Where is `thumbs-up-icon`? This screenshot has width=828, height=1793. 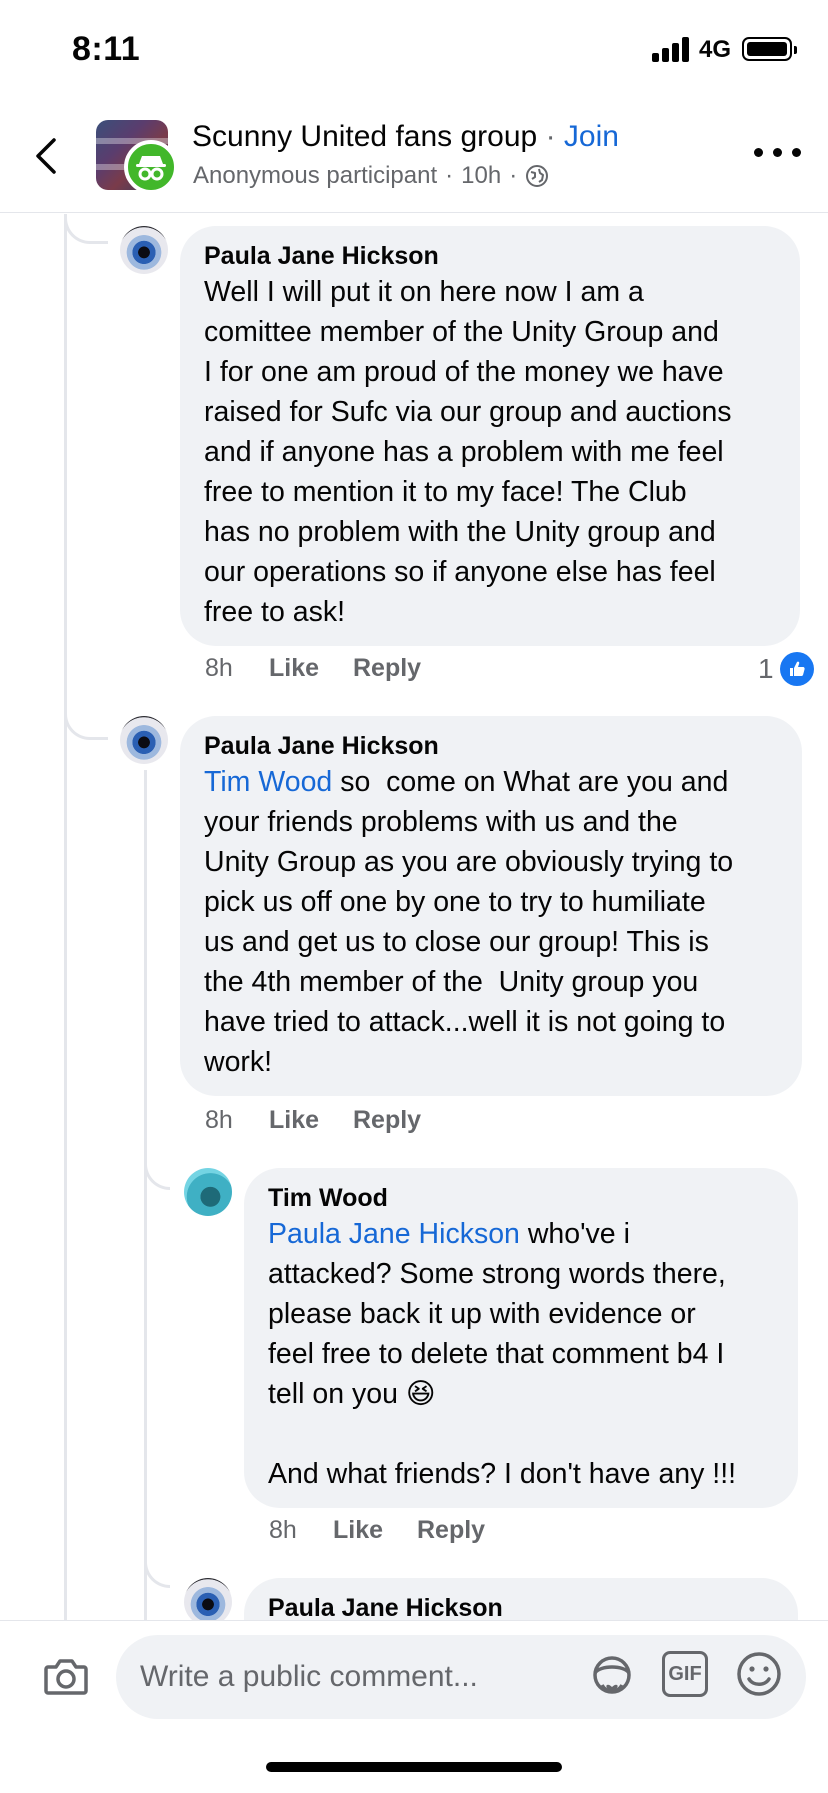
thumbs-up-icon is located at coordinates (796, 669).